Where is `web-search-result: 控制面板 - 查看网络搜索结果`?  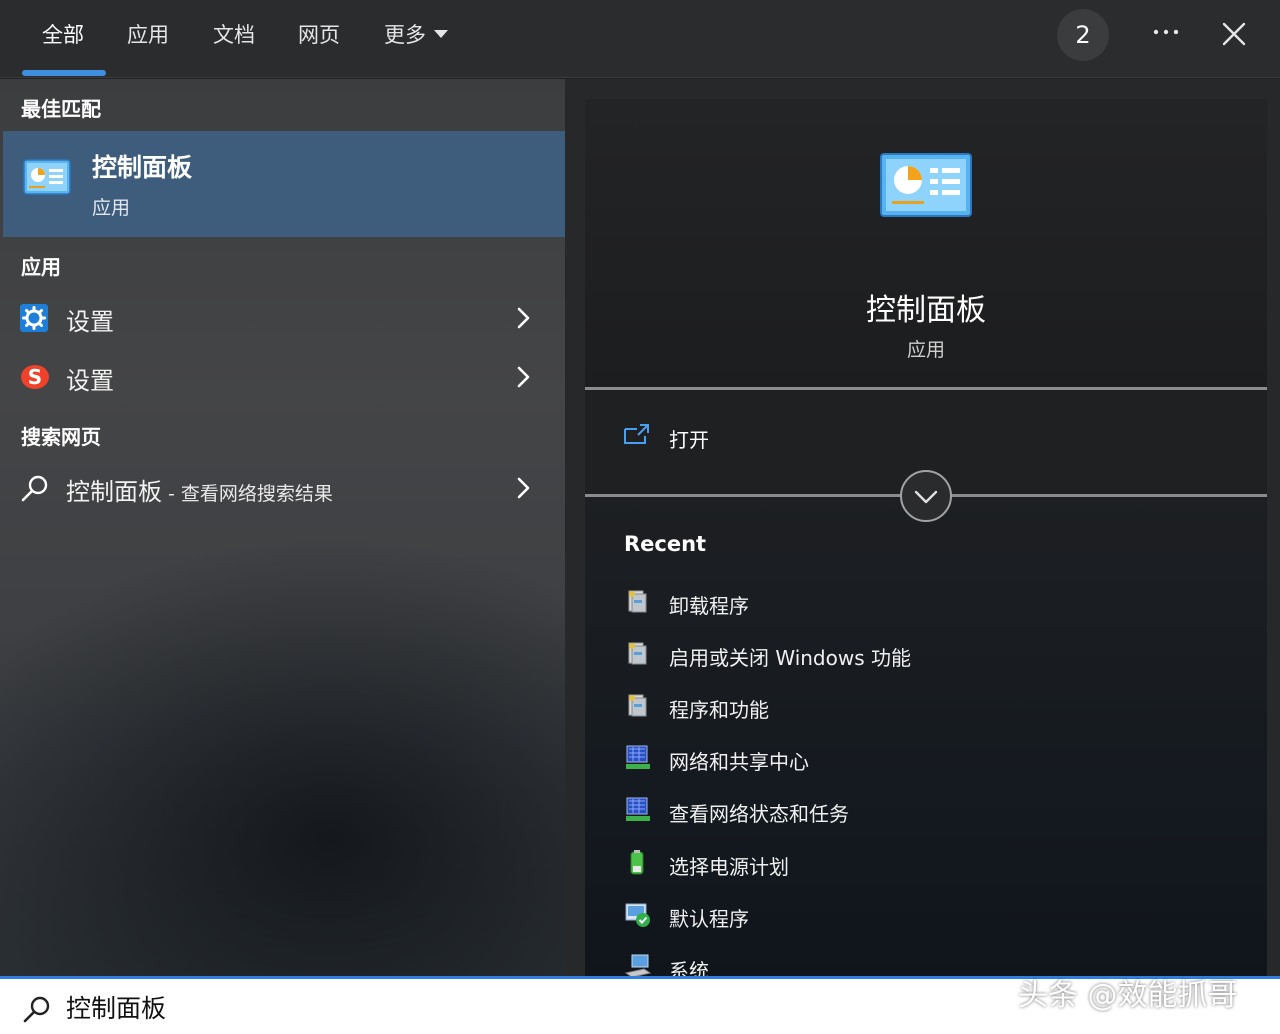
web-search-result: 控制面板 - 查看网络搜索结果 is located at coordinates (284, 488).